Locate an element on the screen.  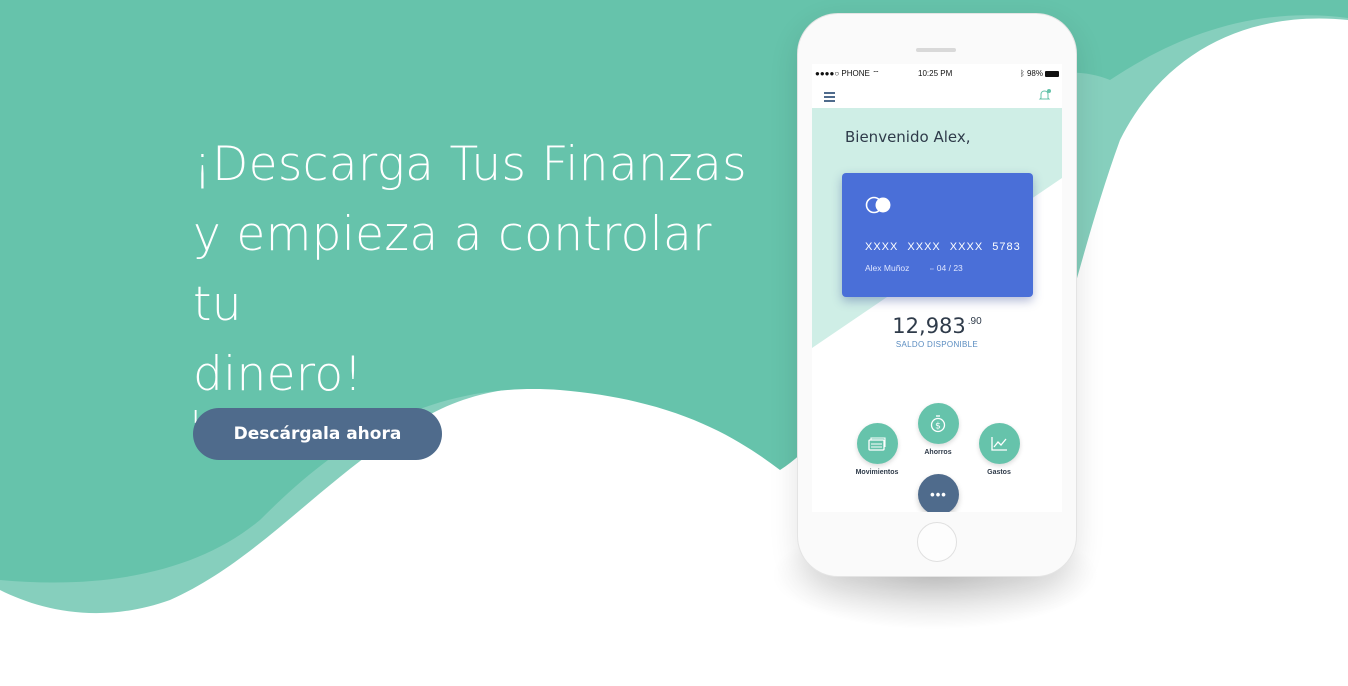
bluetooth-icon: ᛒ is located at coordinates (1022, 73).